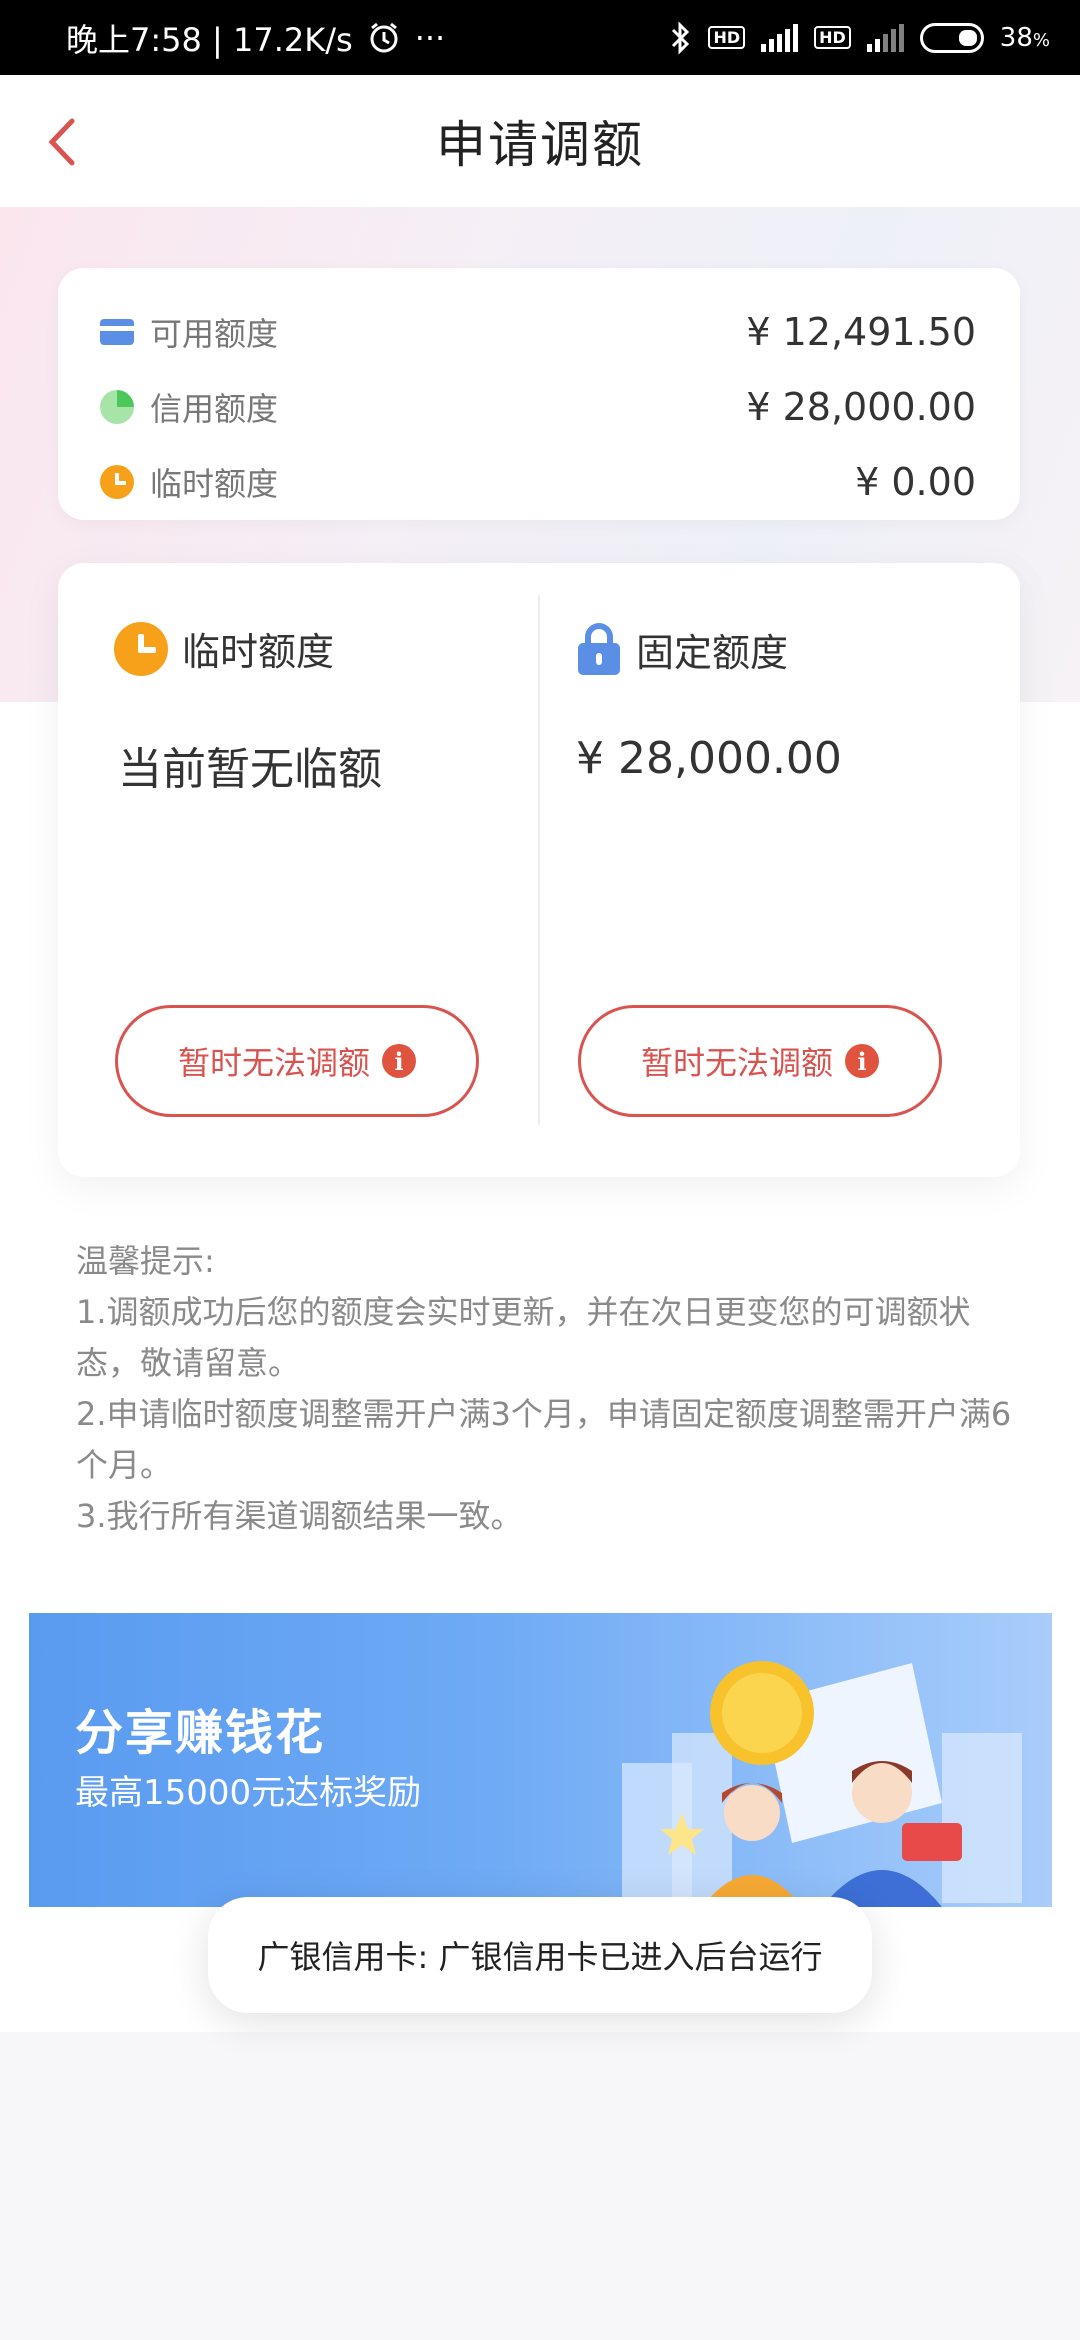 This screenshot has height=2340, width=1080. What do you see at coordinates (248, 1793) in the screenshot?
I see `banner-subtitle: 最高15000元达标奖励` at bounding box center [248, 1793].